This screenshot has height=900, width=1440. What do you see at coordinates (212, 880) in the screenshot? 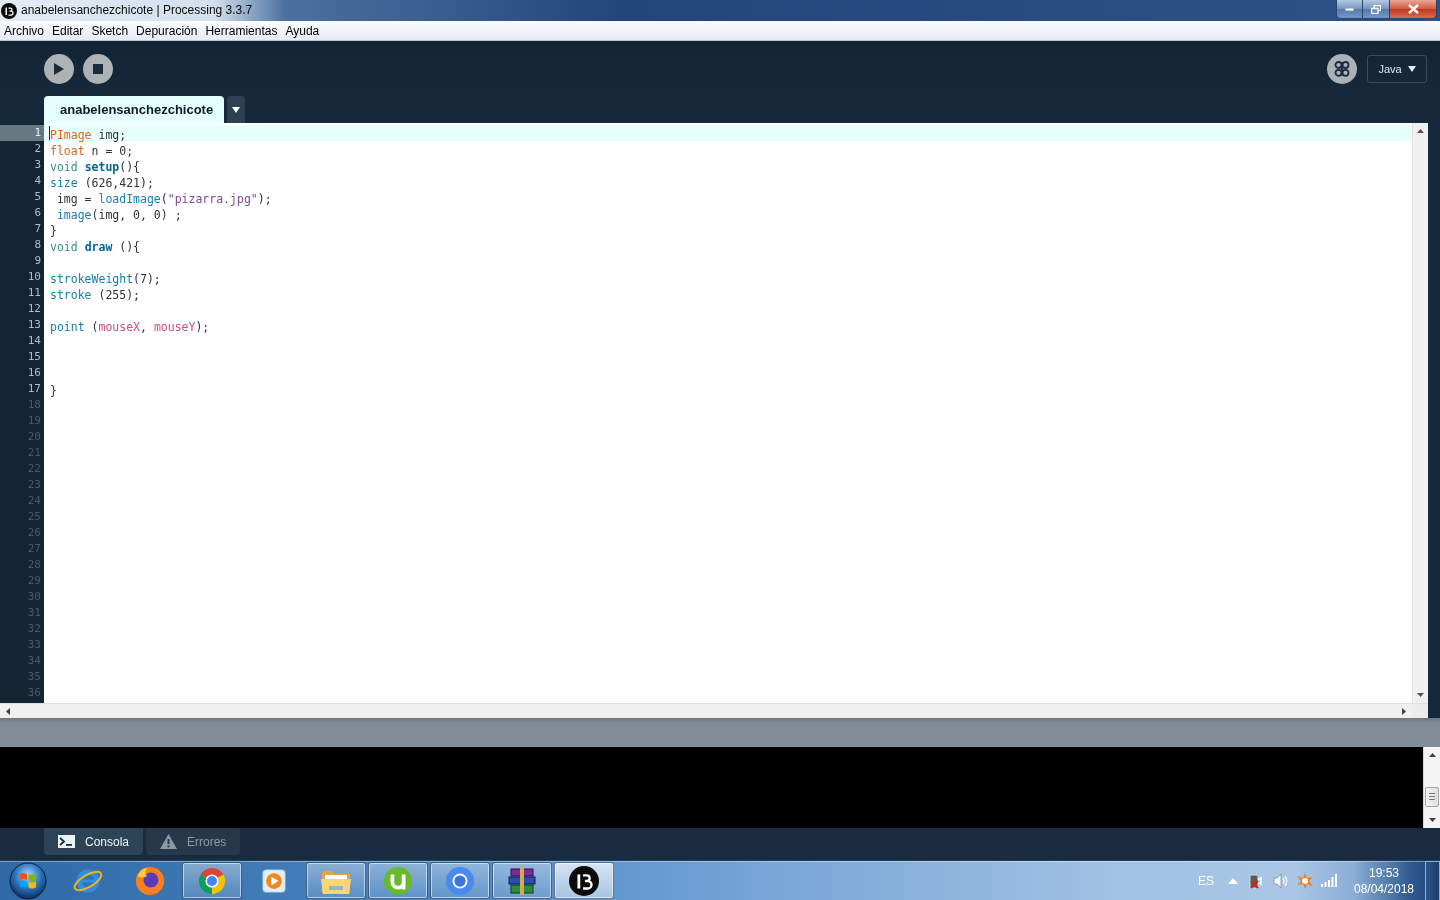
I see `segmented-circle-icon` at bounding box center [212, 880].